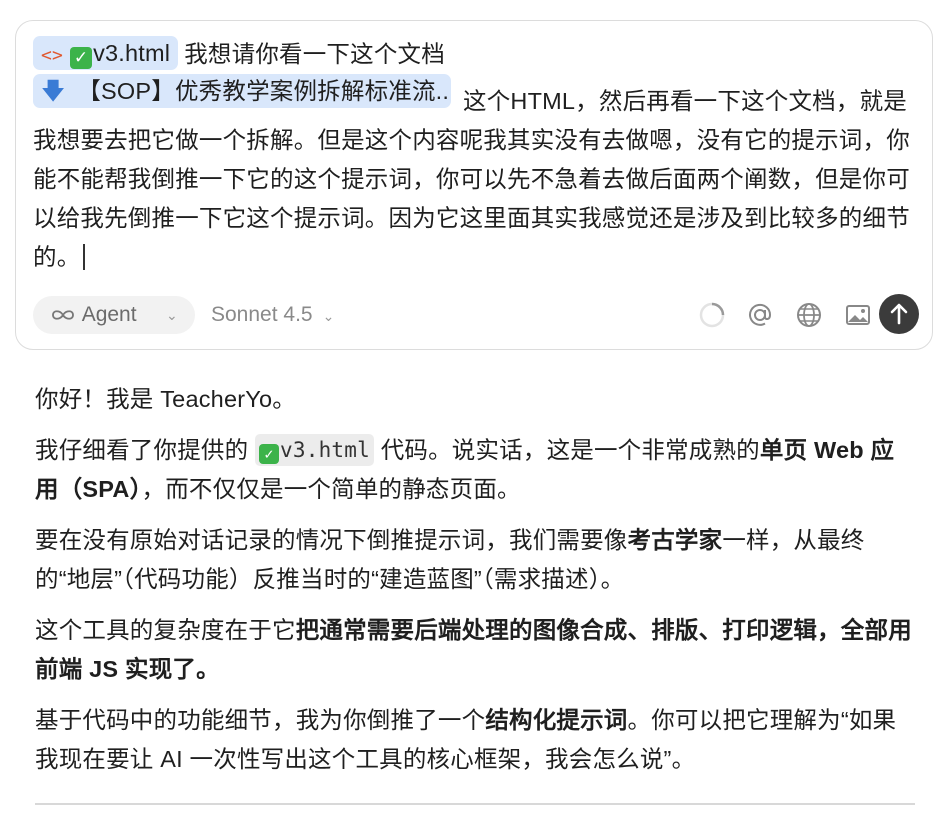  Describe the element at coordinates (675, 540) in the screenshot. I see `bold-text: 考古学家` at that location.